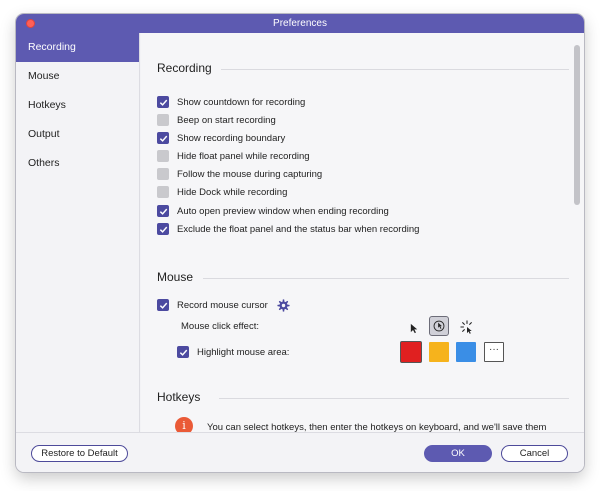 This screenshot has height=491, width=600. I want to click on highlight-color-blue, so click(466, 352).